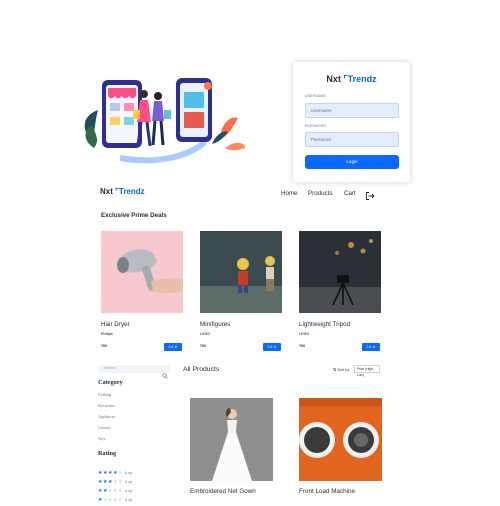 Image resolution: width=500 pixels, height=506 pixels. What do you see at coordinates (107, 334) in the screenshot?
I see `prime-item-brand: Philips` at bounding box center [107, 334].